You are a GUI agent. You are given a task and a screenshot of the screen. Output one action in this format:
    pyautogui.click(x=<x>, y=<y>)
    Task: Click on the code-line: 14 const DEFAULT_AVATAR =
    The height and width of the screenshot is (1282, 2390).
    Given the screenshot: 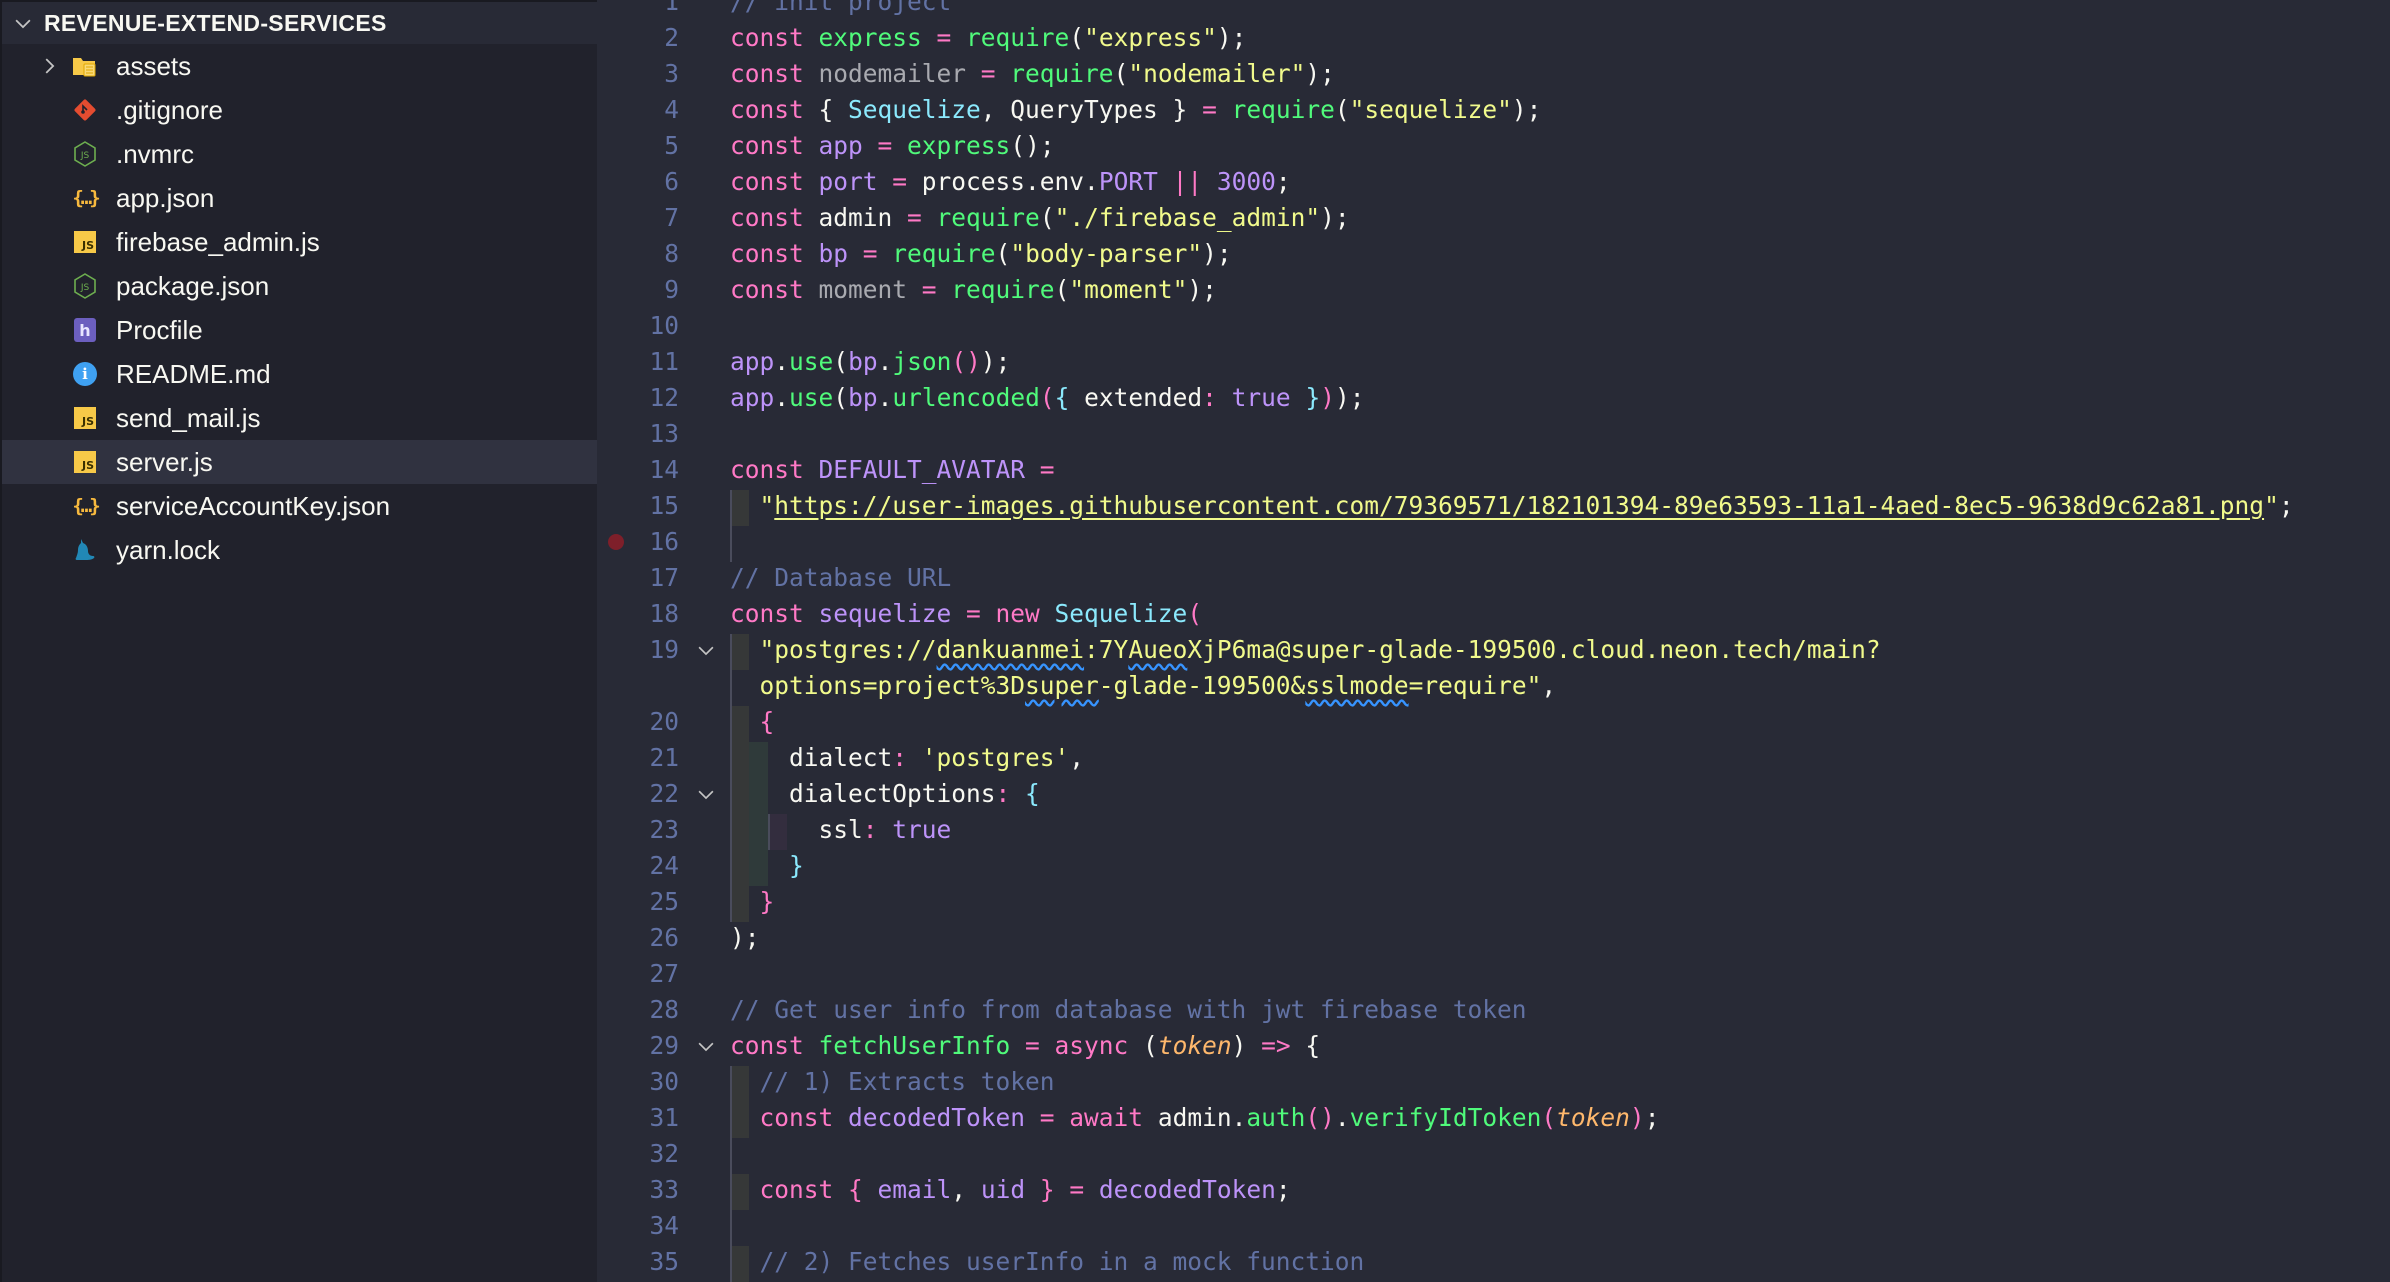 What is the action you would take?
    pyautogui.click(x=1493, y=470)
    